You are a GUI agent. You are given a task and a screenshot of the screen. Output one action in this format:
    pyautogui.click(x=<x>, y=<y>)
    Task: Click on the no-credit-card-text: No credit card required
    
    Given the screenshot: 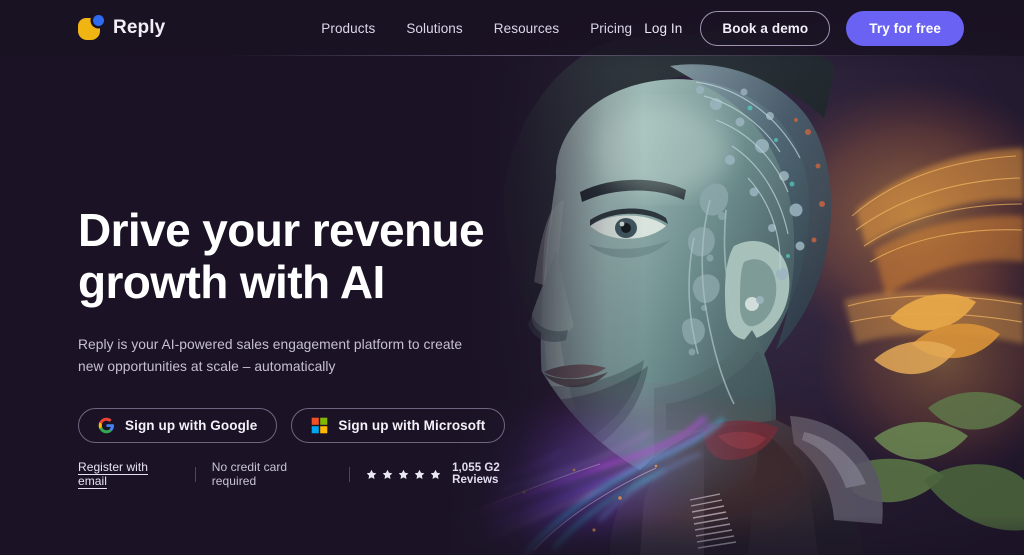 What is the action you would take?
    pyautogui.click(x=249, y=474)
    